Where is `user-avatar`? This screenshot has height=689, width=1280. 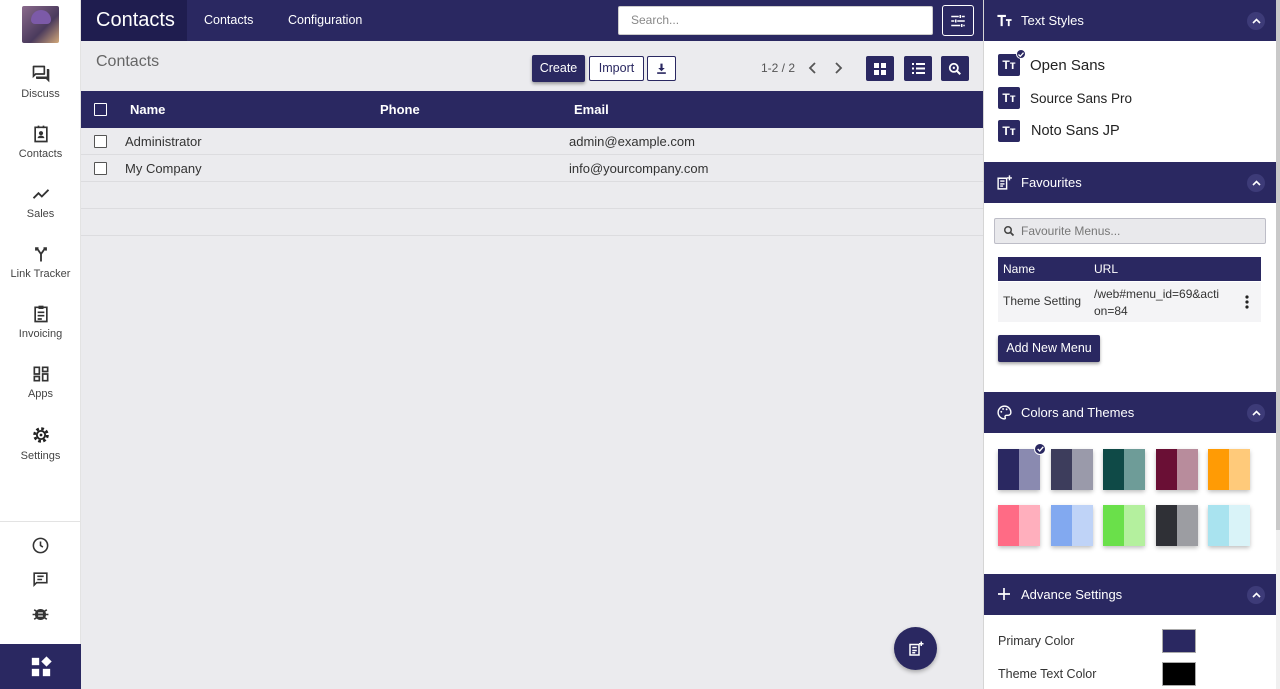 user-avatar is located at coordinates (40, 24).